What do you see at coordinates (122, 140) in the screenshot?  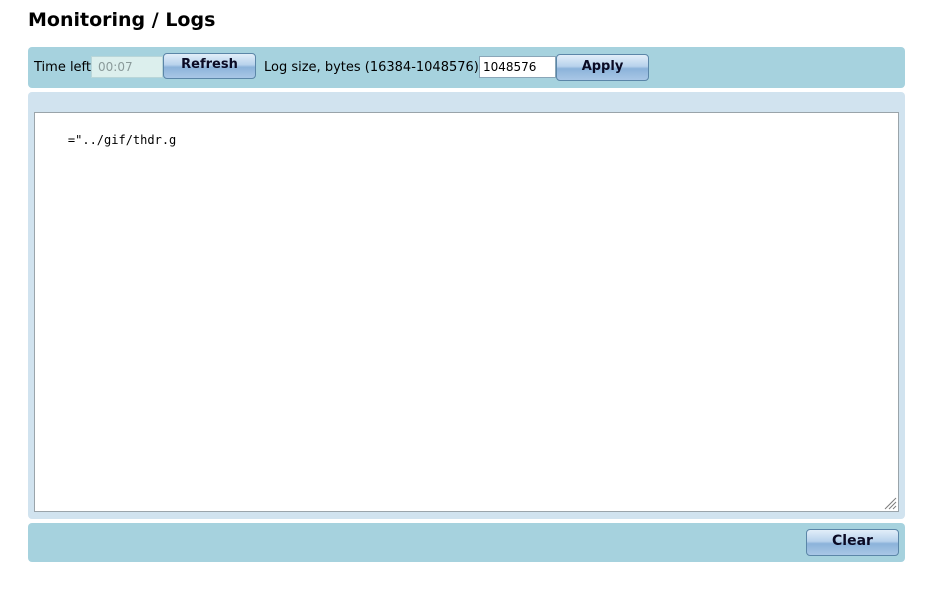 I see `log-text: ="../gif/thdr.g` at bounding box center [122, 140].